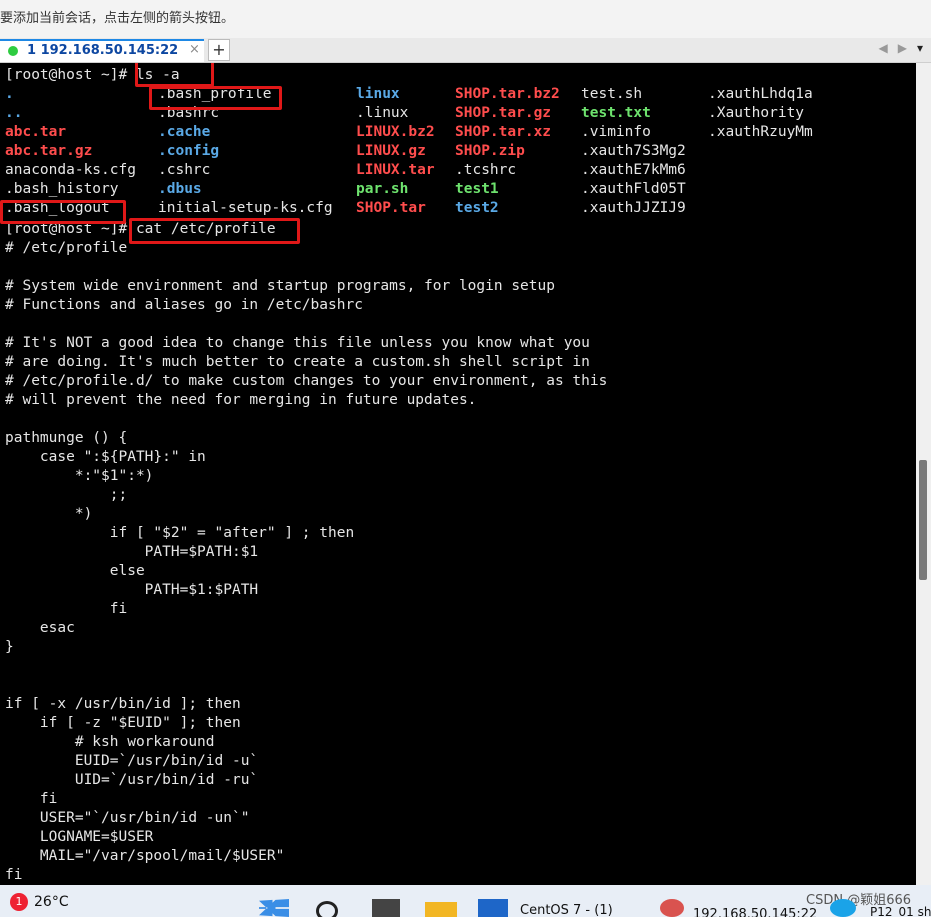 This screenshot has width=931, height=917. Describe the element at coordinates (633, 208) in the screenshot. I see `ls-entry: .xauthJJZIJ9` at that location.